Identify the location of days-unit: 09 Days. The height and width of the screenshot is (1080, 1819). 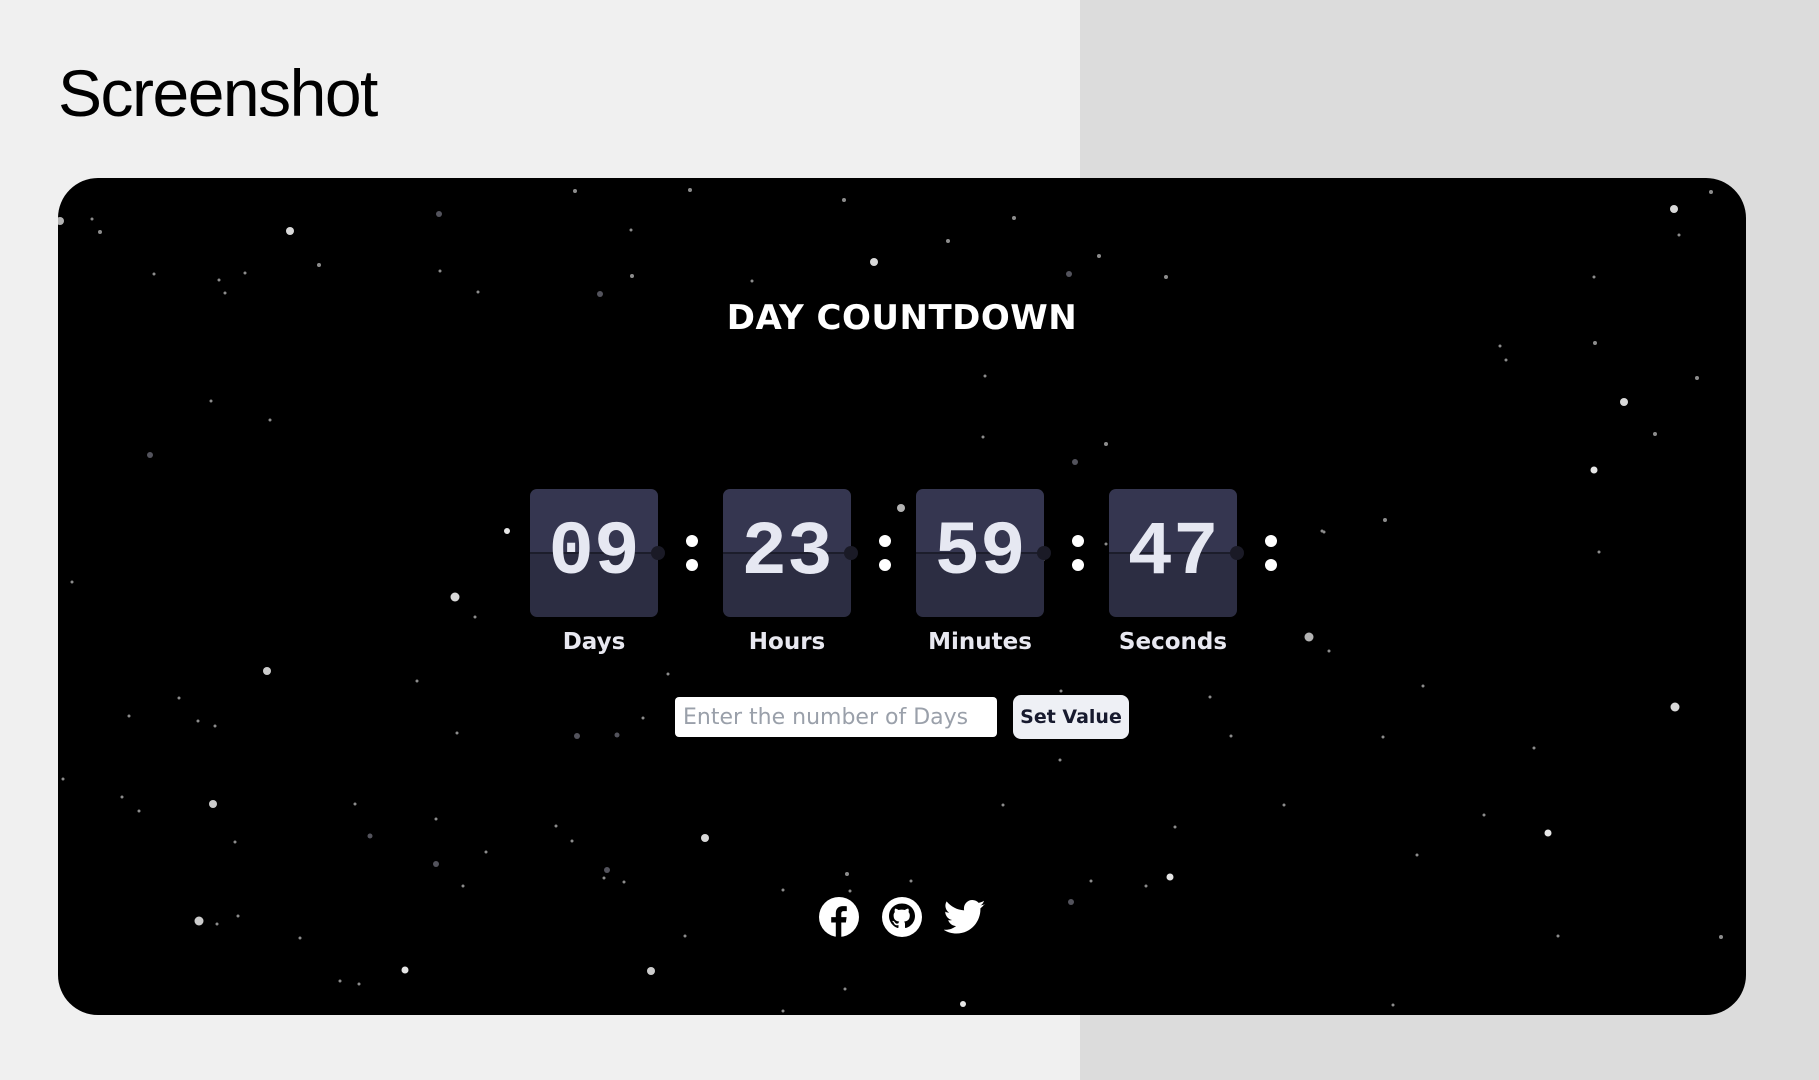
(594, 572).